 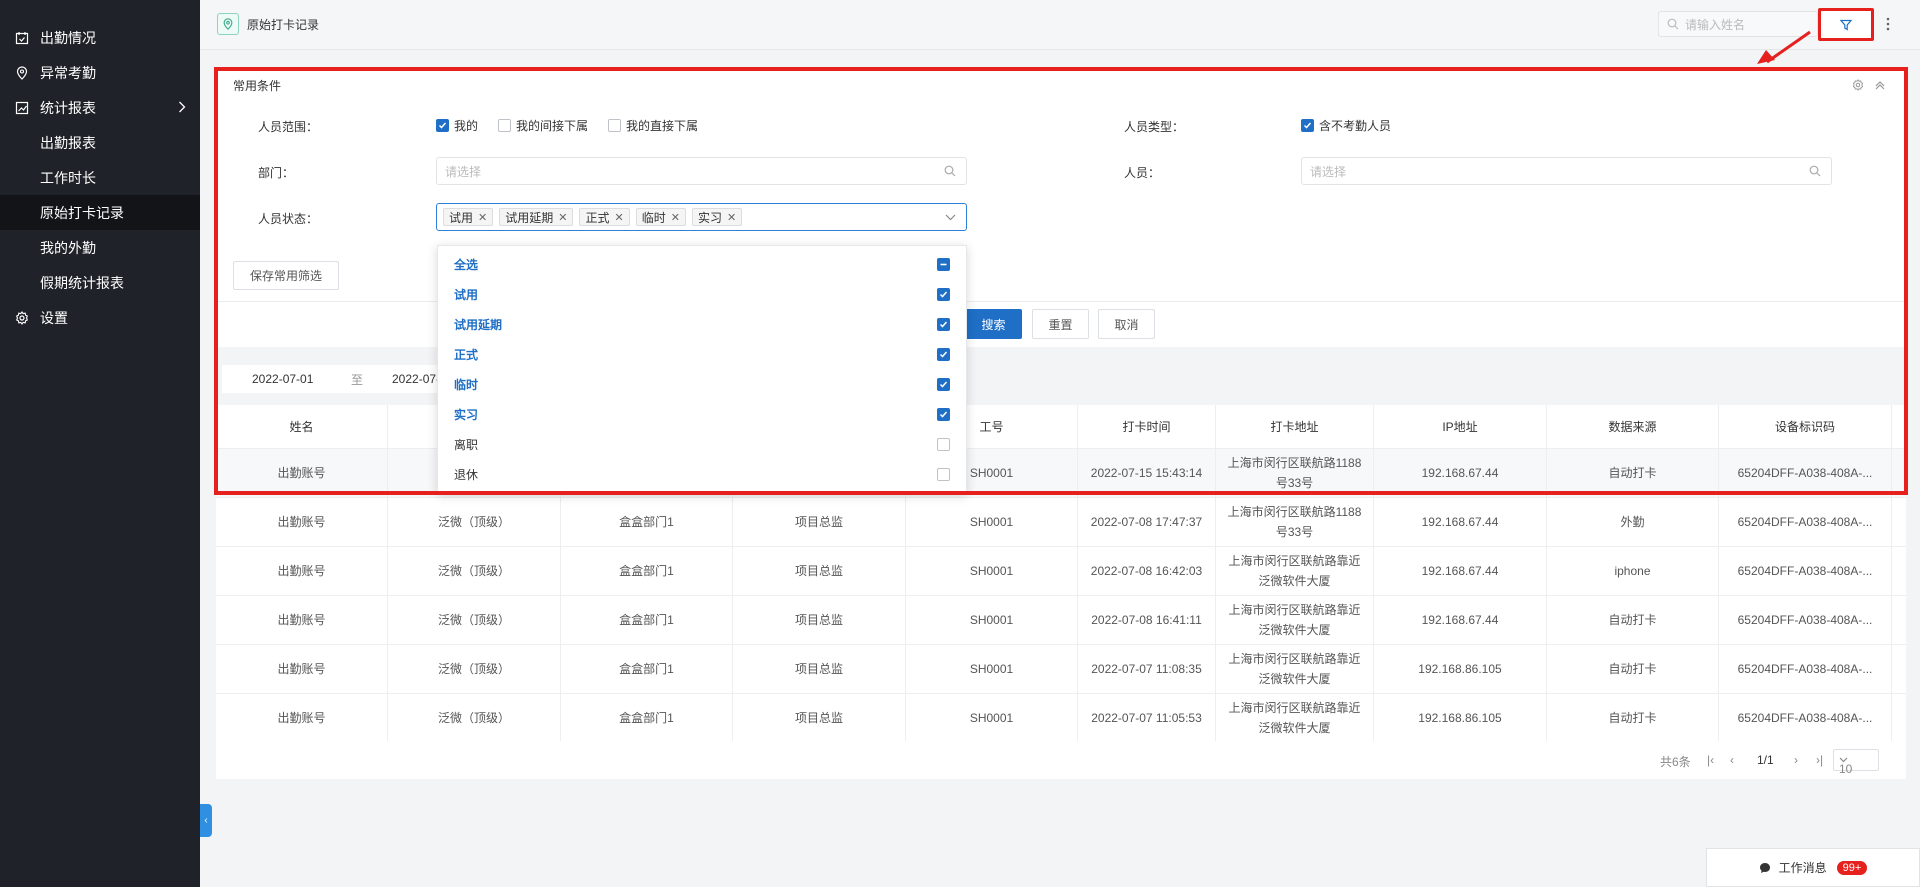 I want to click on next-page-icon: ›, so click(x=1796, y=760).